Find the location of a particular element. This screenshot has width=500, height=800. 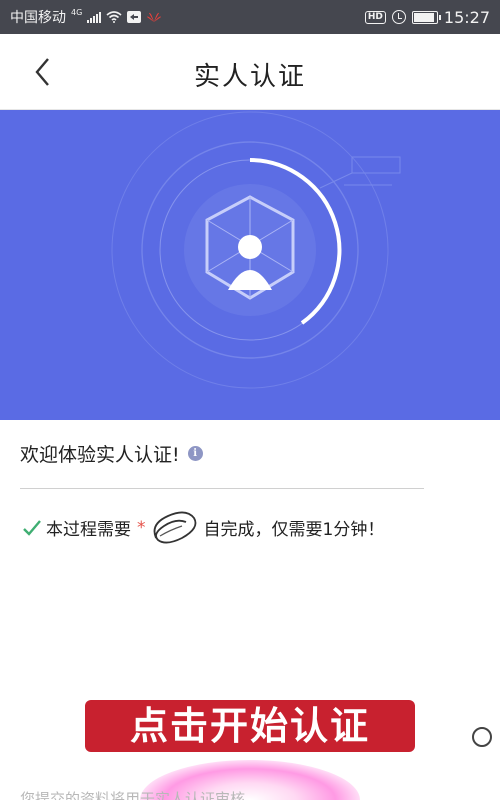

carrier-label: 中国移动 is located at coordinates (38, 18).